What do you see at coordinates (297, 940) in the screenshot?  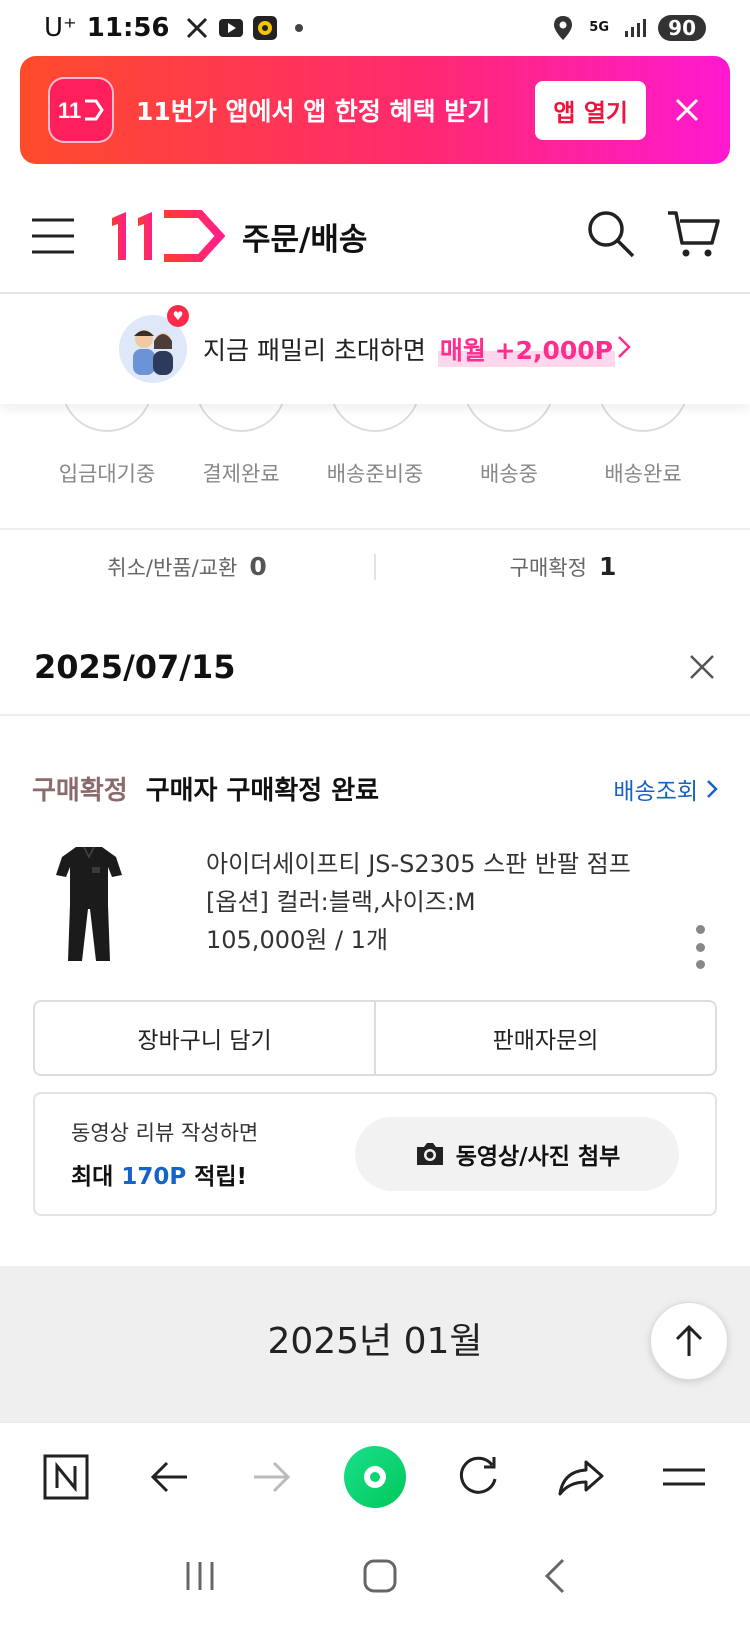 I see `product-price: 105,000원 / 1개` at bounding box center [297, 940].